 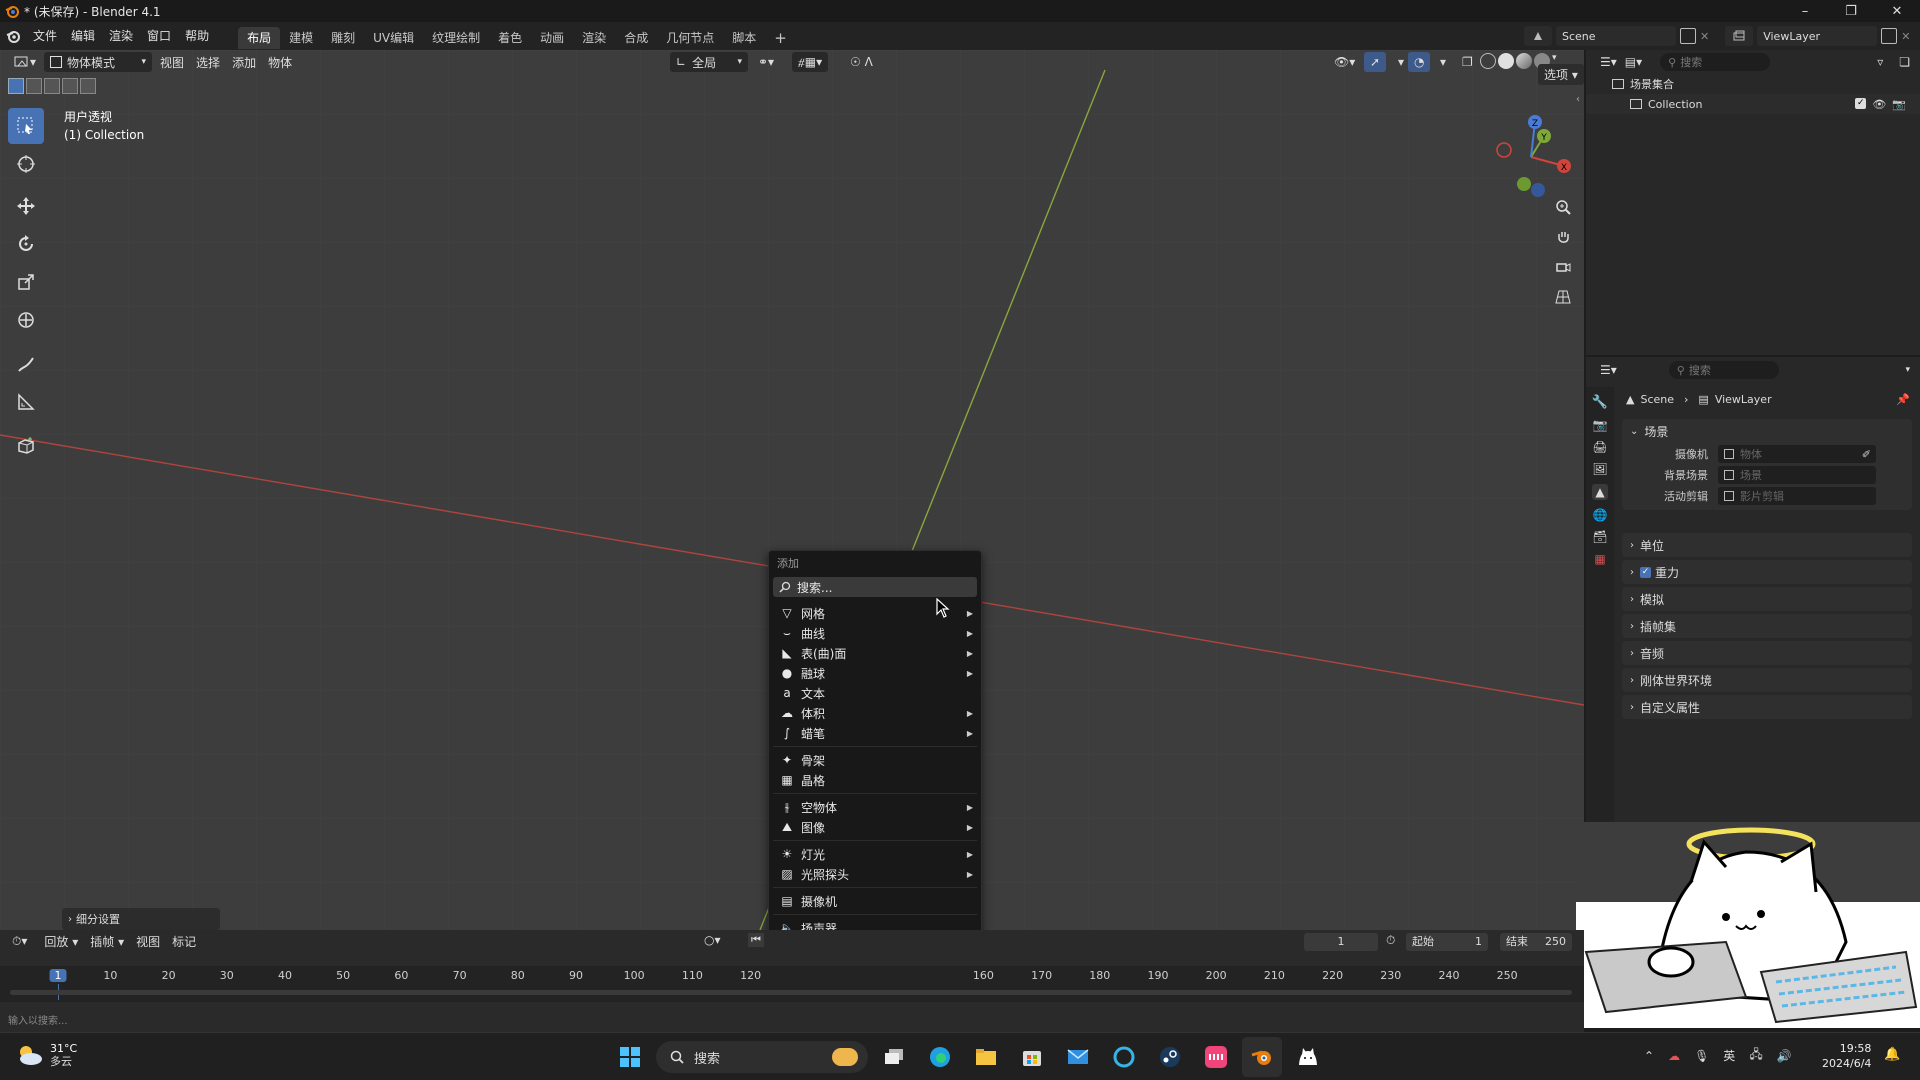 I want to click on tray-overflow-icon: ⌃, so click(x=1649, y=1056).